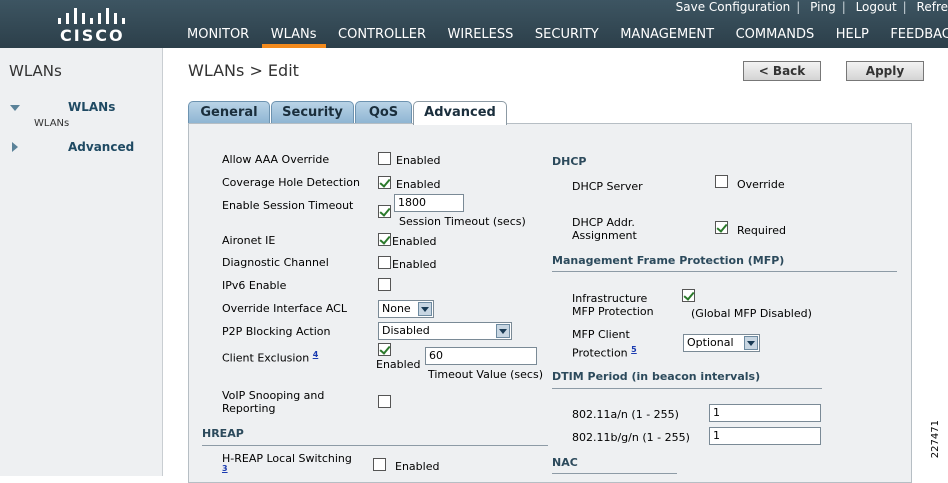 Image resolution: width=948 pixels, height=483 pixels. I want to click on mfp-client-select: Optional, so click(721, 343).